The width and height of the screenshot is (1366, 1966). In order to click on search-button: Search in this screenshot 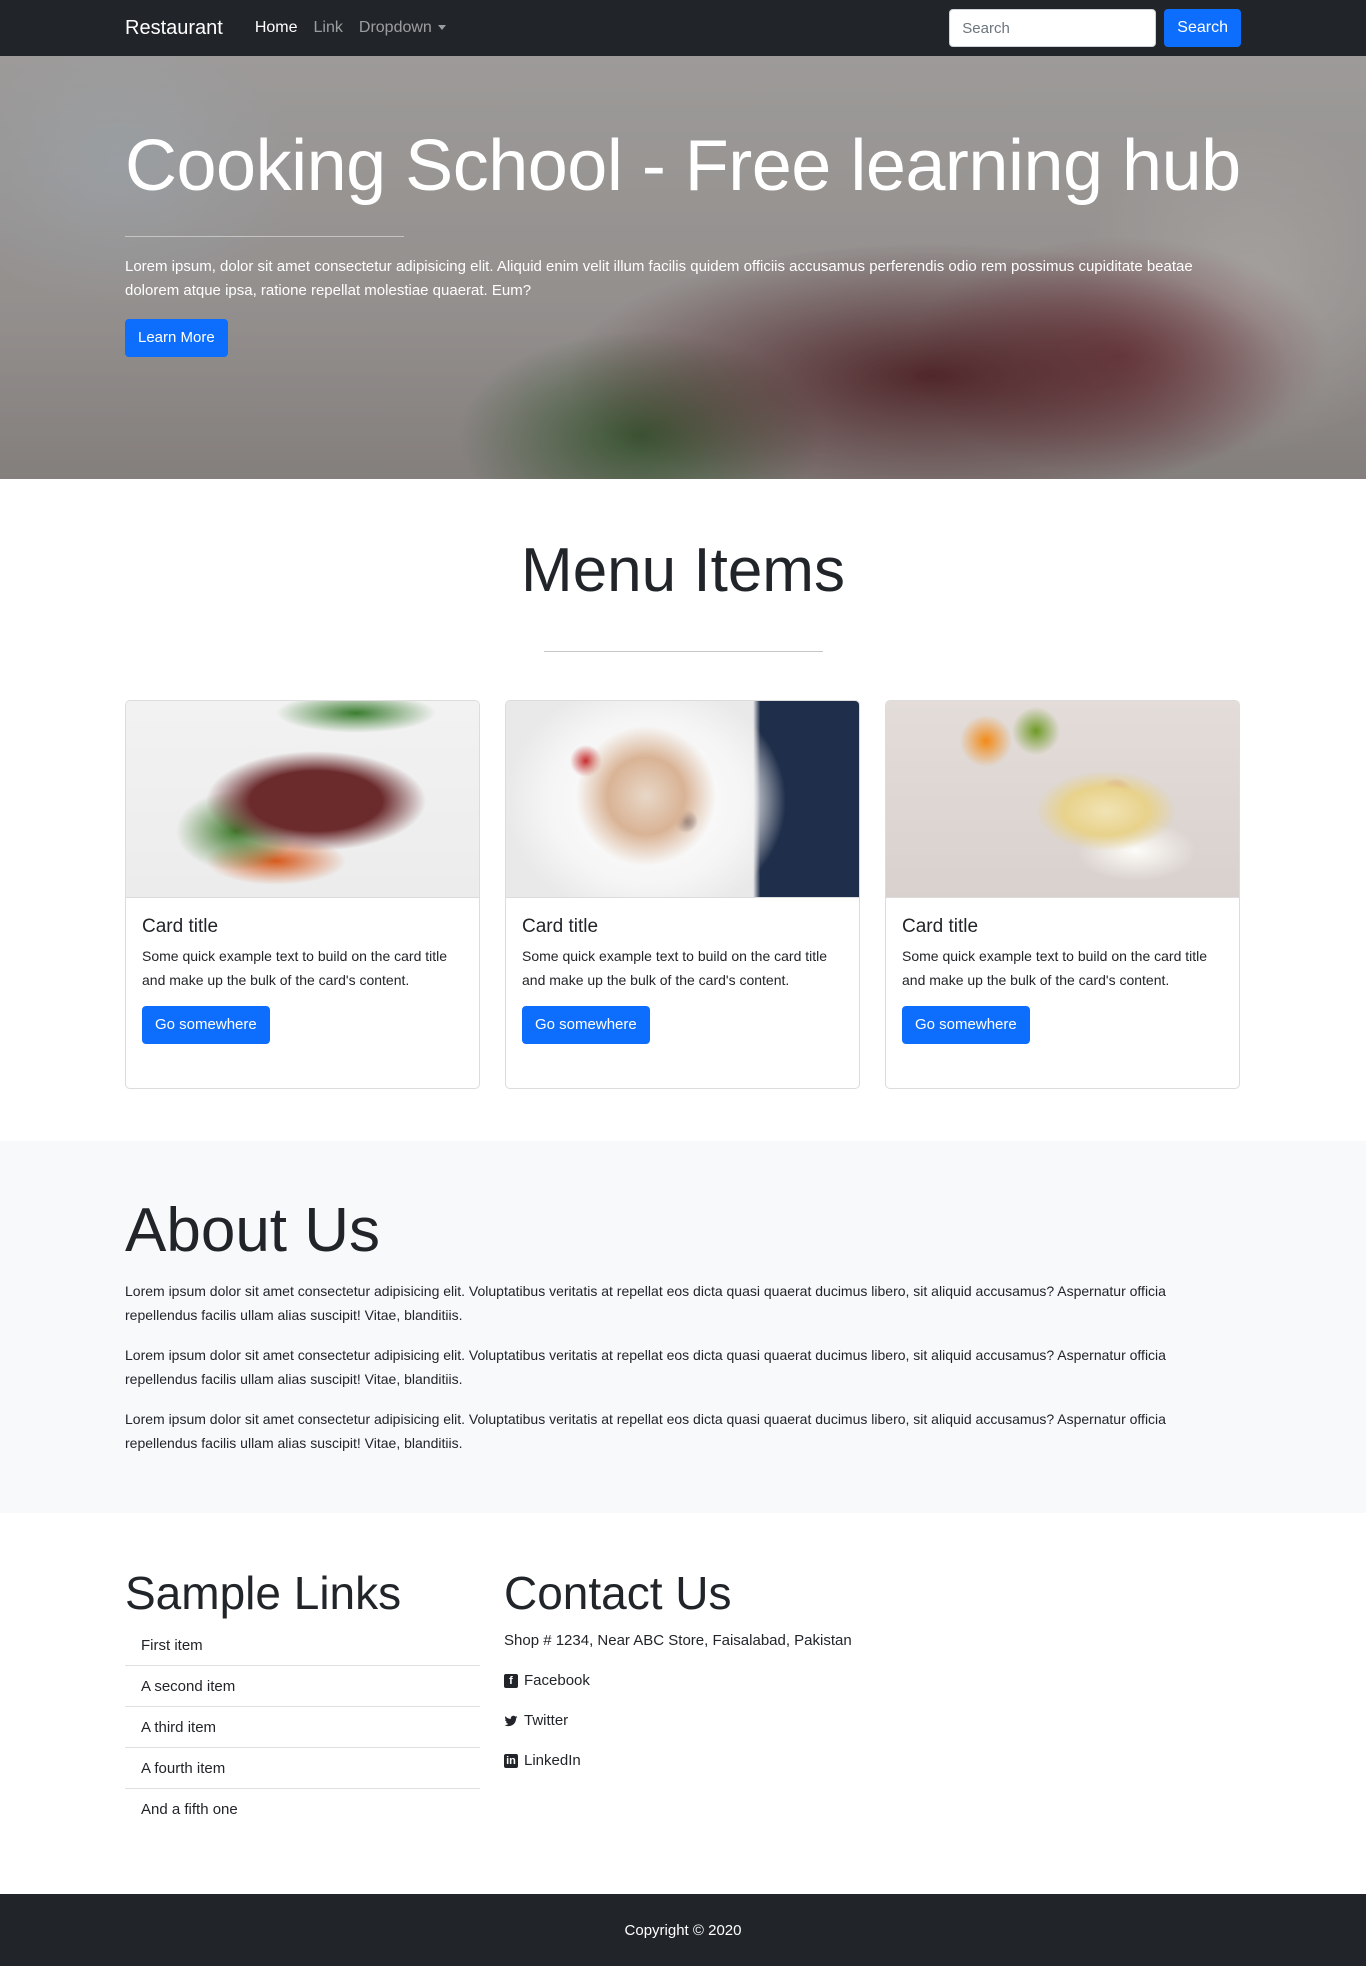, I will do `click(1202, 28)`.